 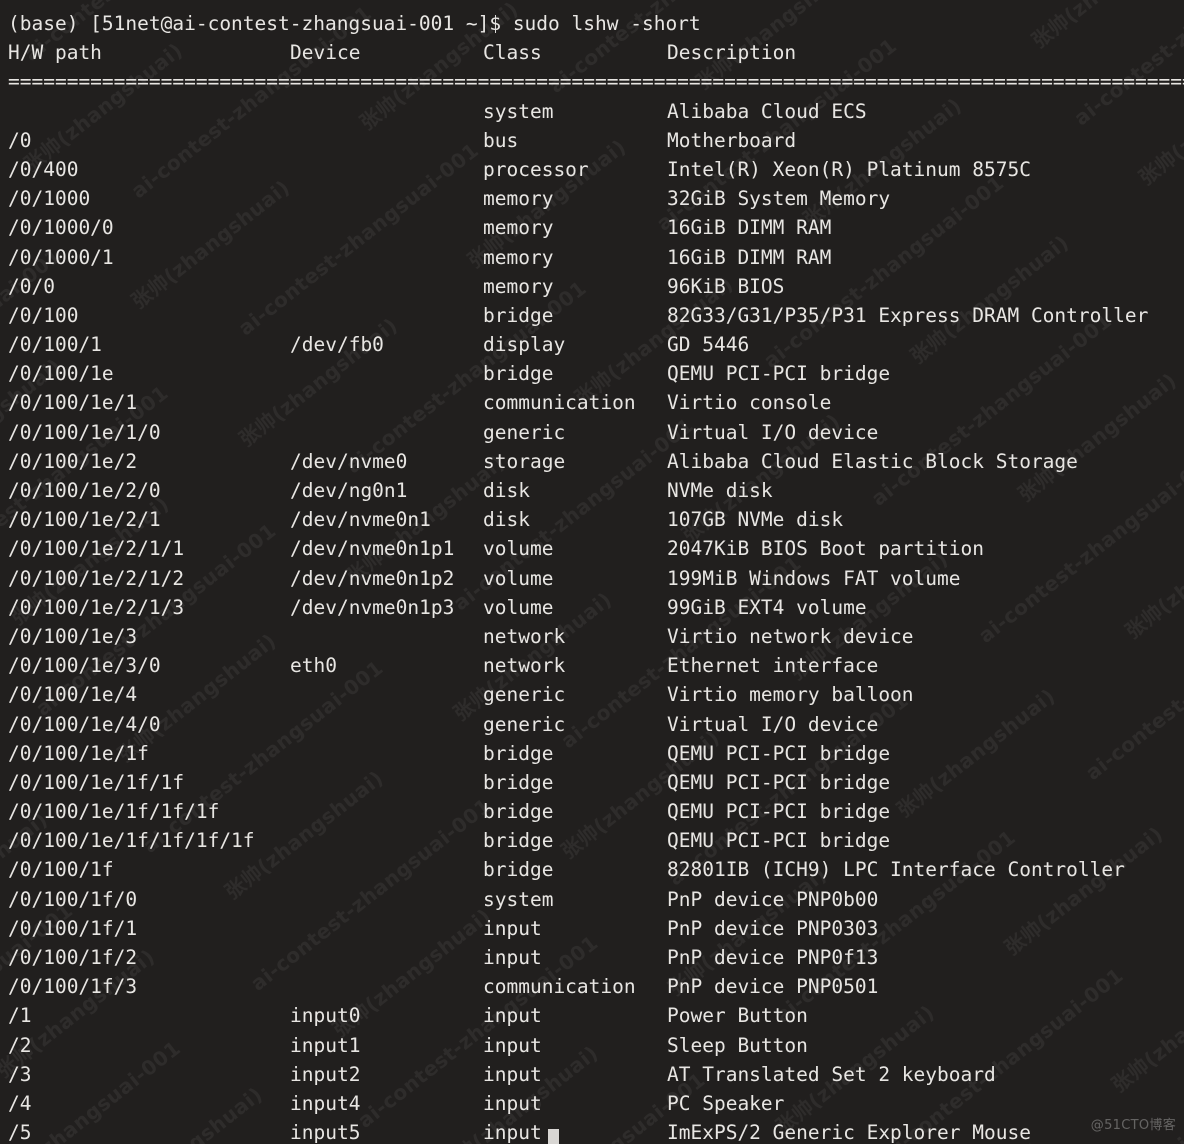 What do you see at coordinates (596, 694) in the screenshot?
I see `table-row: /0/100/1e/4 generic Virtio memory balloon` at bounding box center [596, 694].